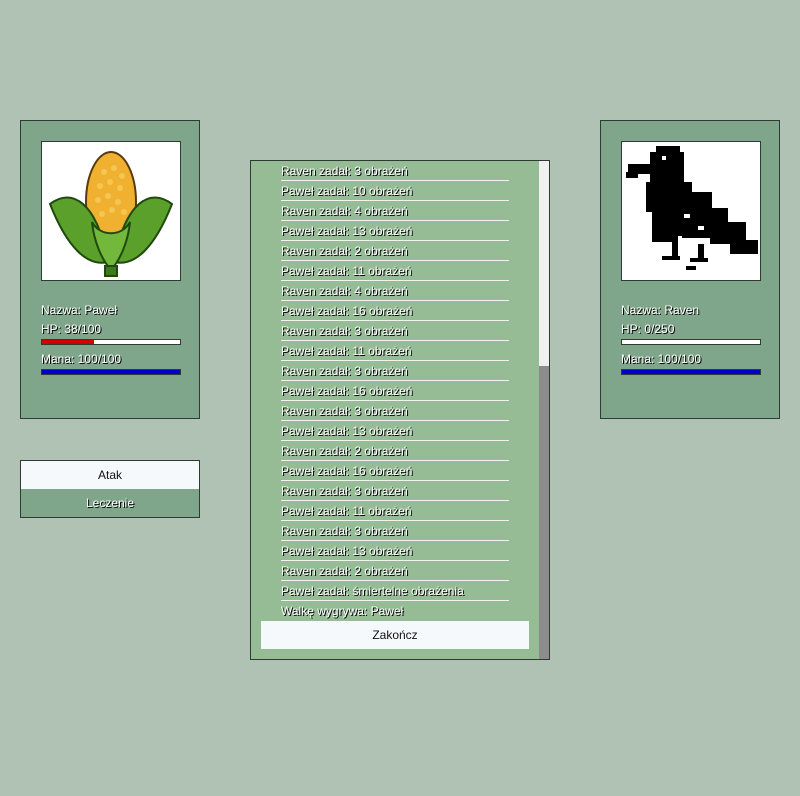 This screenshot has width=800, height=796. I want to click on player-hp-bar, so click(111, 342).